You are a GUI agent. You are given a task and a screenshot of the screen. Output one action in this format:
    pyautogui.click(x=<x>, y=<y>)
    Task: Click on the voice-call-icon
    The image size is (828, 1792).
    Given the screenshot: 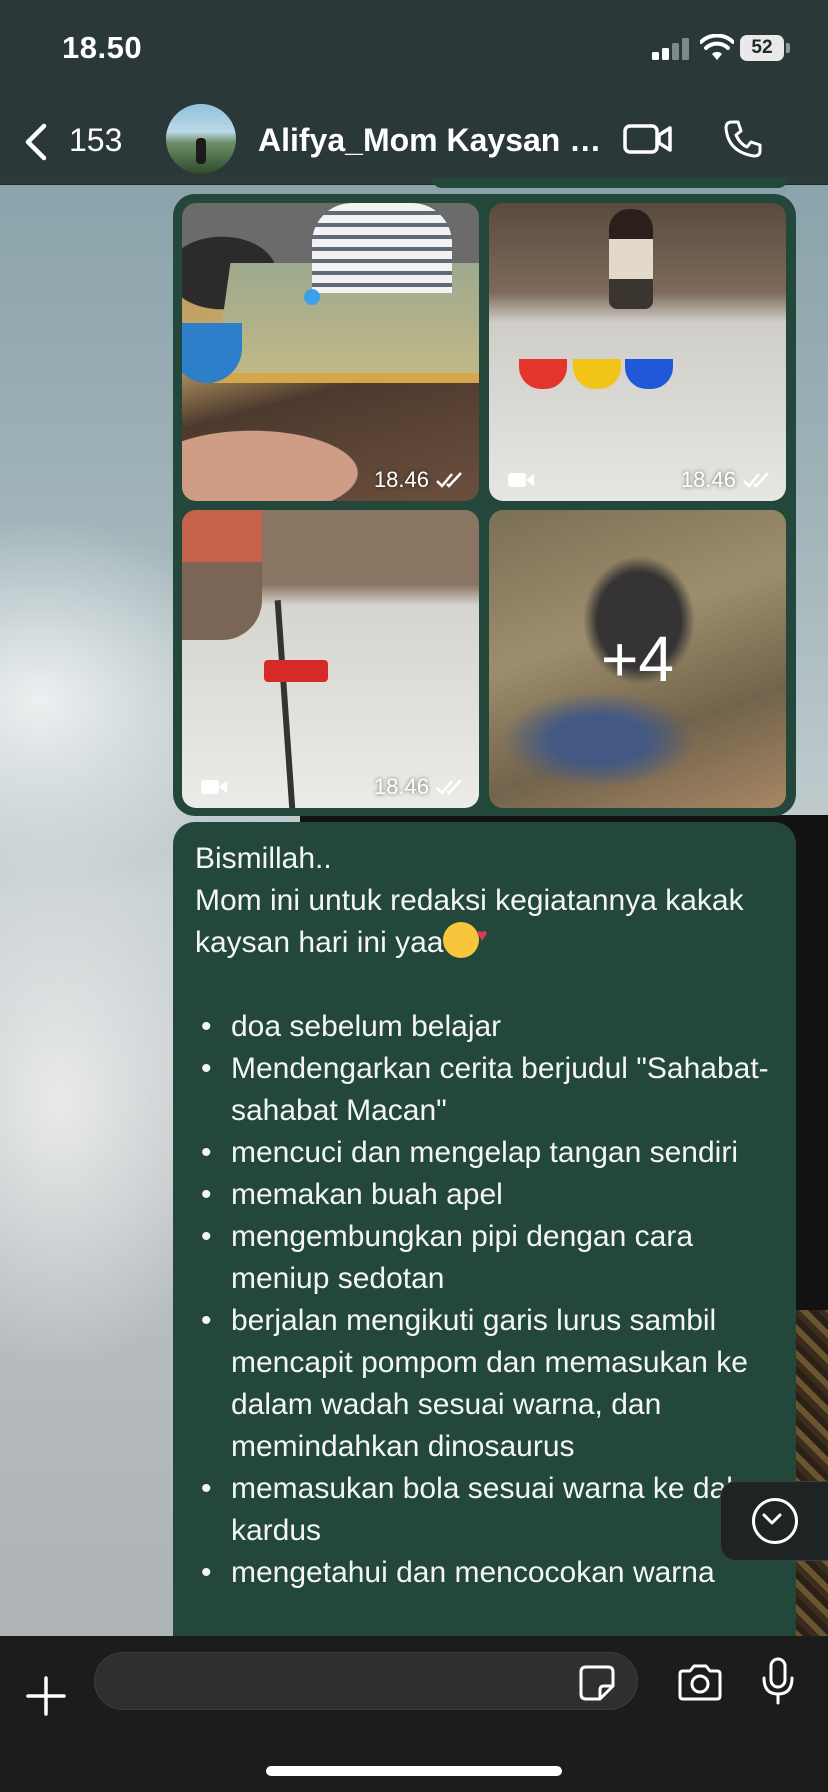 What is the action you would take?
    pyautogui.click(x=743, y=139)
    